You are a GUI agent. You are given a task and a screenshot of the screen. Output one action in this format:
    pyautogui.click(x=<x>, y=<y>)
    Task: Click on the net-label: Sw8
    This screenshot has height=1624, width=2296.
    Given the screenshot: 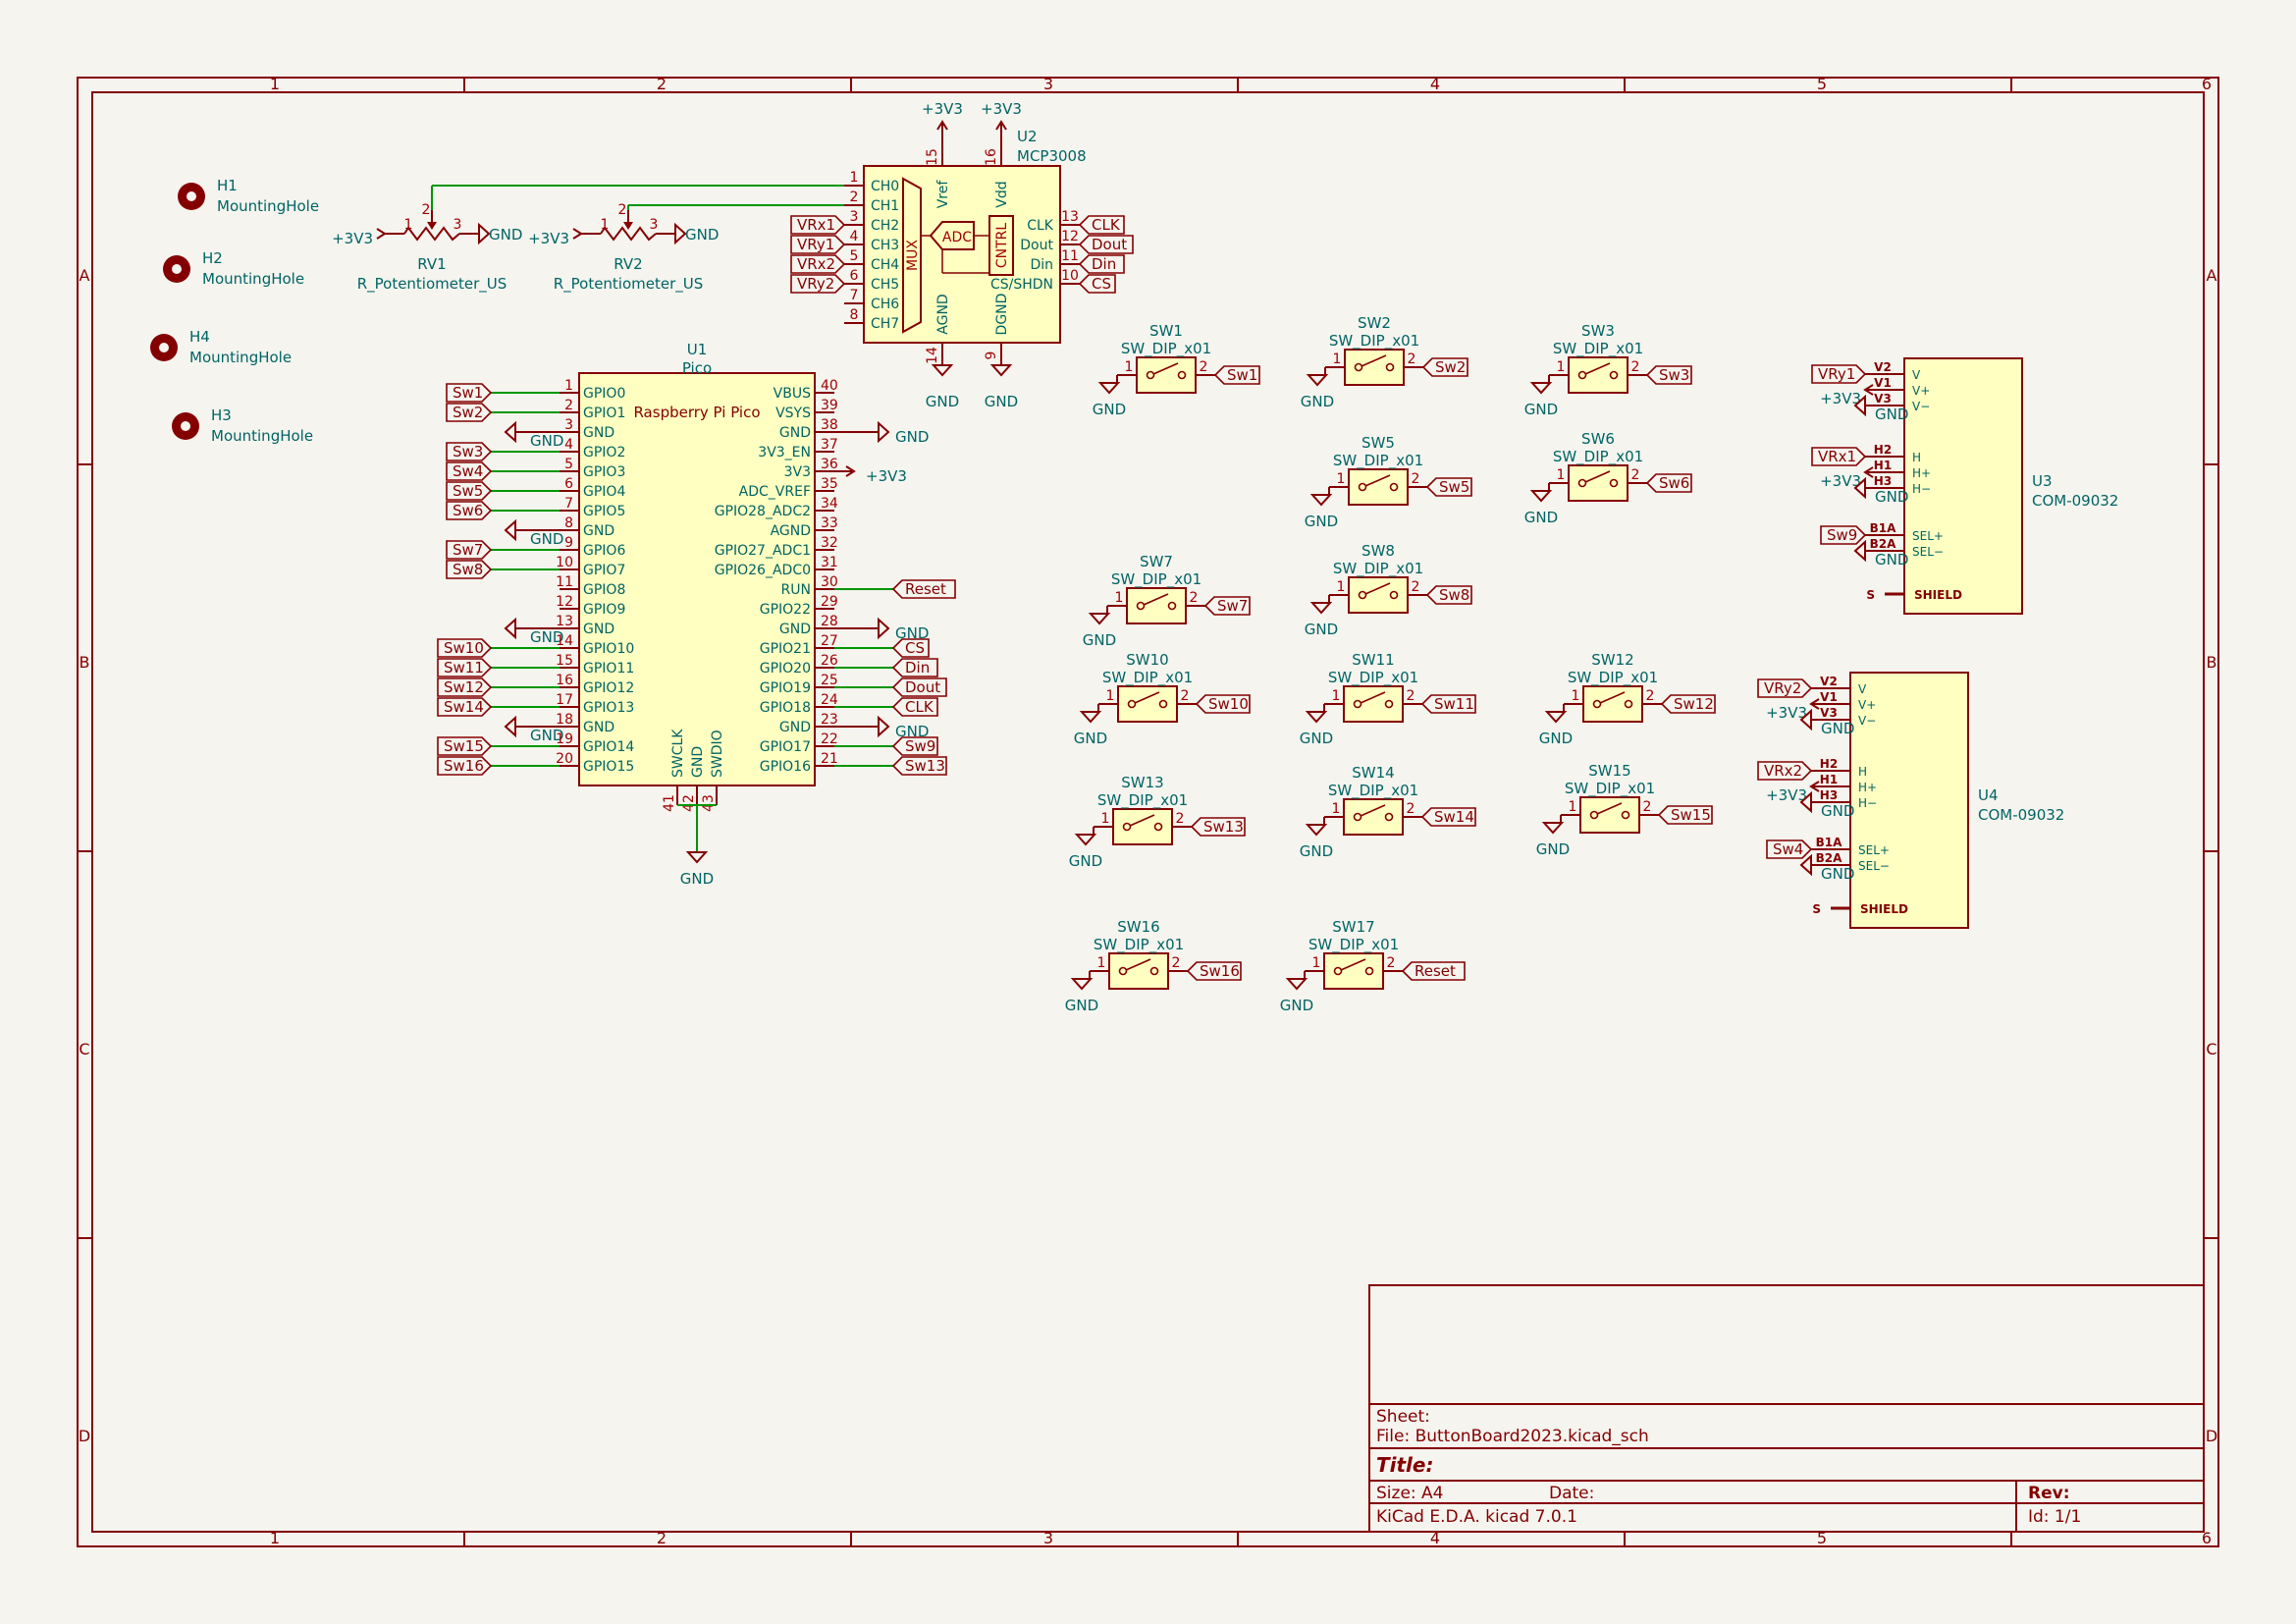 What is the action you would take?
    pyautogui.click(x=469, y=569)
    